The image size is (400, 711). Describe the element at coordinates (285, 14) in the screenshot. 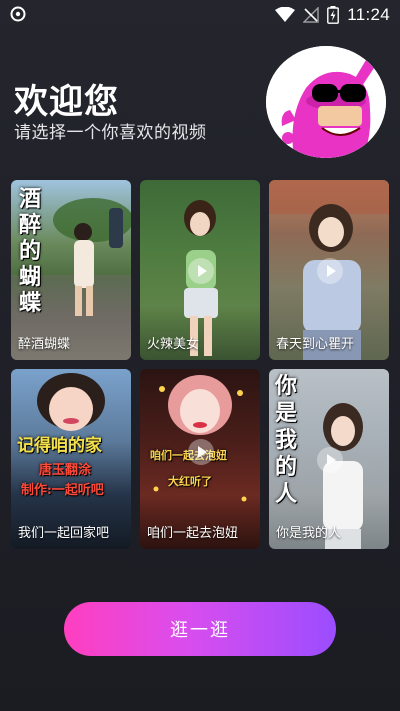

I see `wifi-icon` at that location.